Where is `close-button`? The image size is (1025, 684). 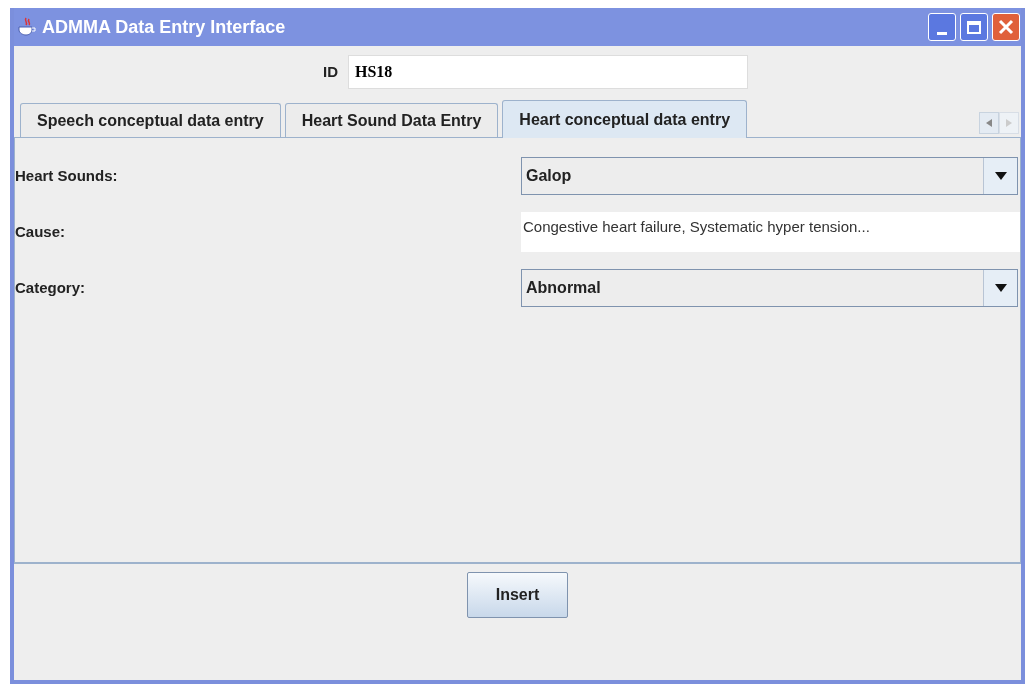
close-button is located at coordinates (1006, 27).